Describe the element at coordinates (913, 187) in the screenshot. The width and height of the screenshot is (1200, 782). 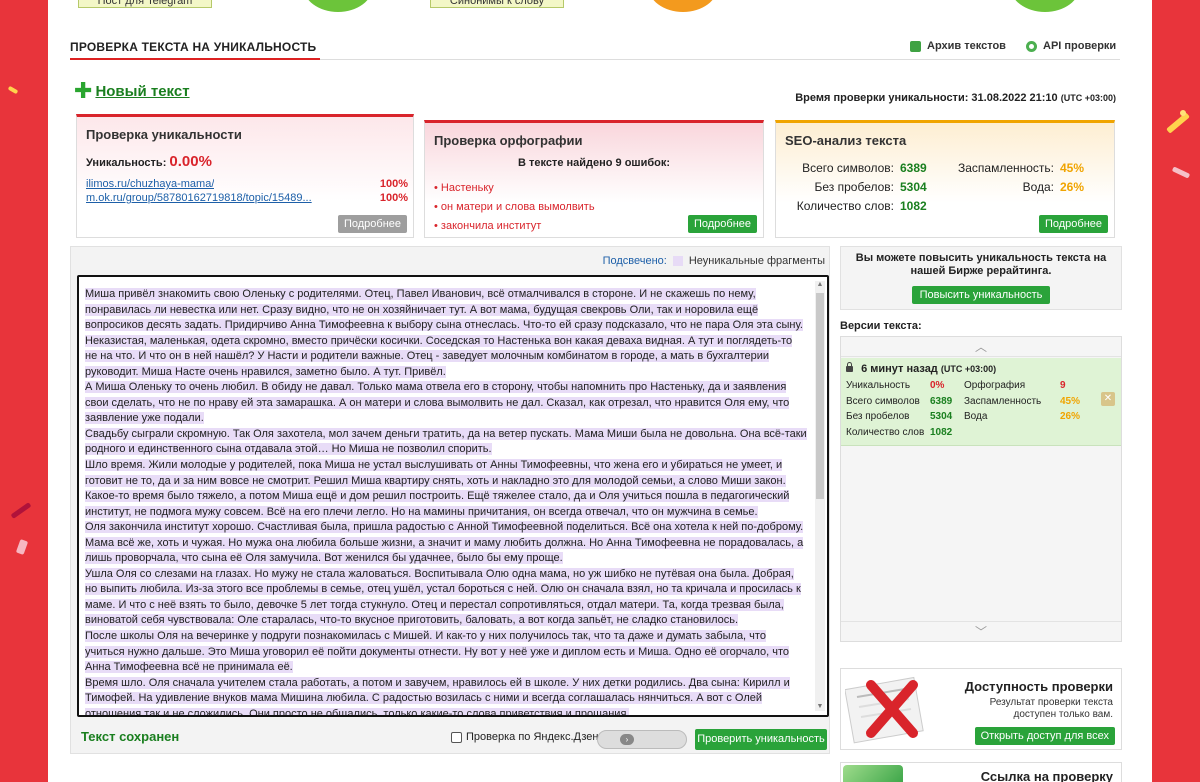
I see `seo-no-spaces-value: 5304` at that location.